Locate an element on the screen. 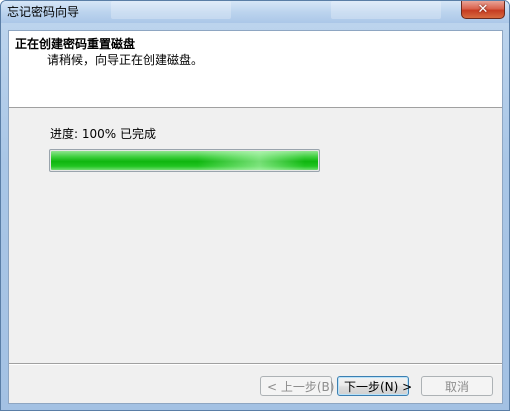  close-icon: ✕ is located at coordinates (483, 9).